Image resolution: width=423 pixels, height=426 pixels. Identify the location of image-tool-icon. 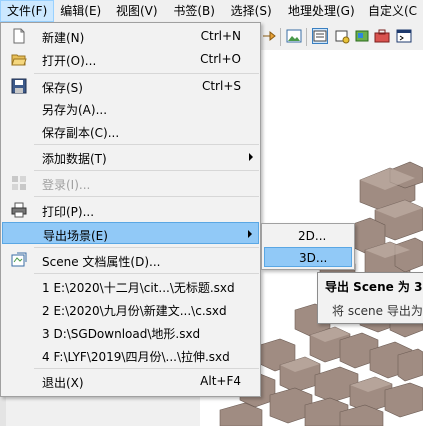
(294, 36).